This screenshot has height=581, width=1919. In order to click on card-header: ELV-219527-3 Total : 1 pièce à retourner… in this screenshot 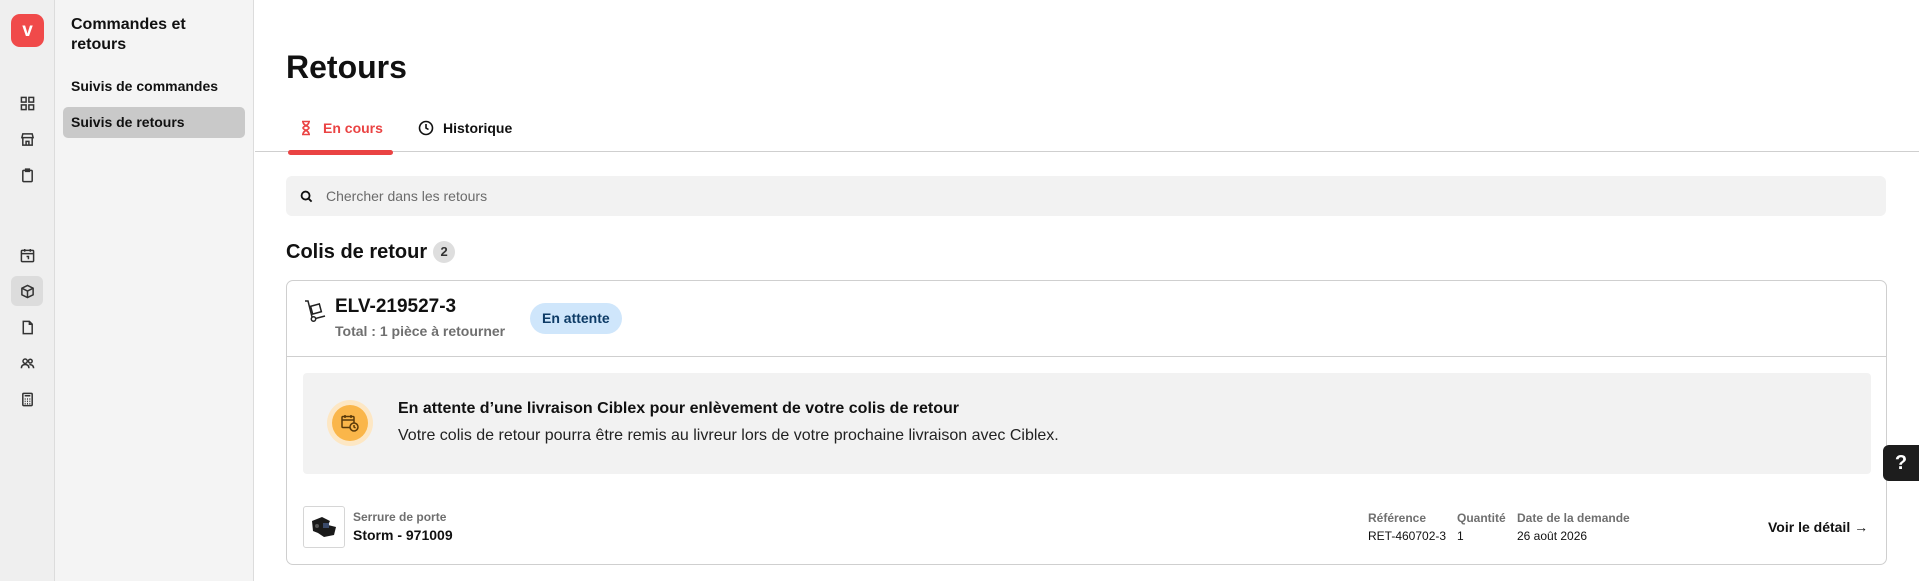, I will do `click(1086, 319)`.